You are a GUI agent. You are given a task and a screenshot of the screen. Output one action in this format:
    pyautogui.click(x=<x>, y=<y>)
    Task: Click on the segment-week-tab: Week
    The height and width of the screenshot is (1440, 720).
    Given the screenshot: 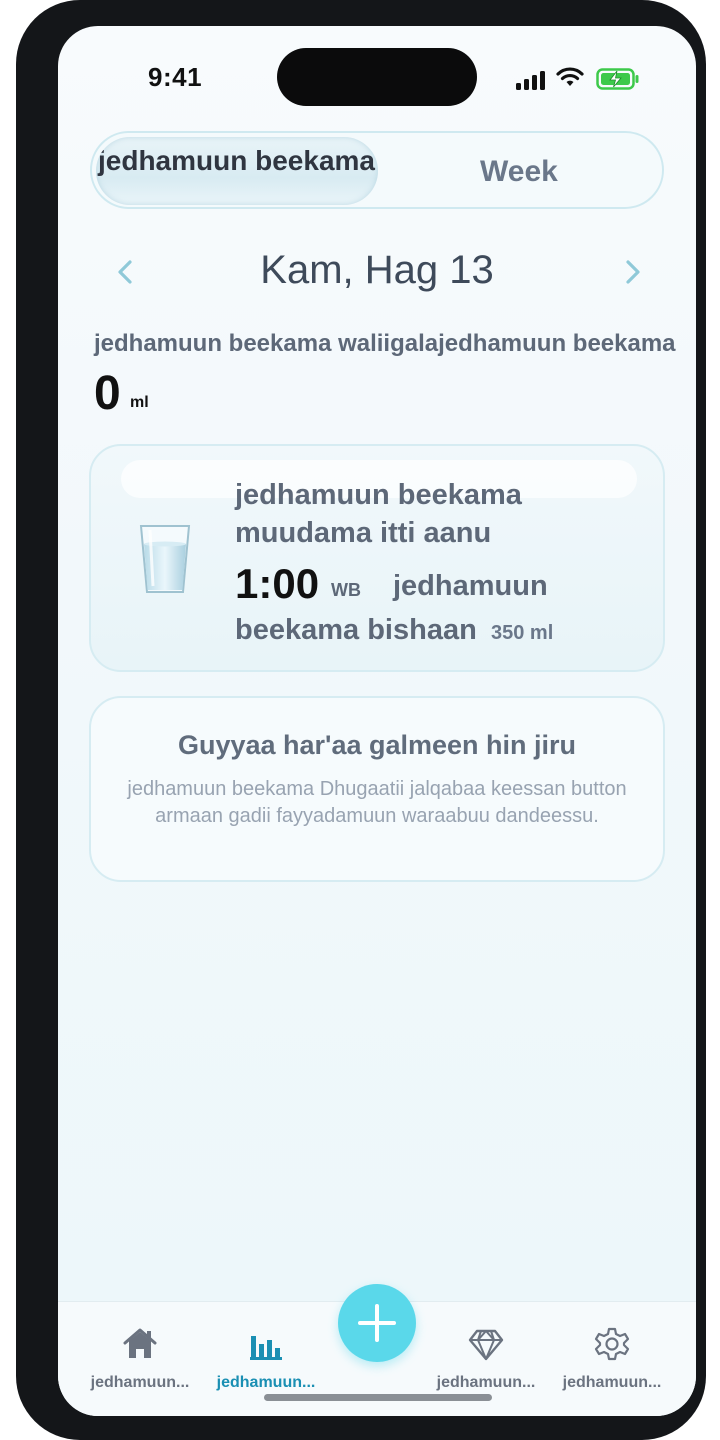 What is the action you would take?
    pyautogui.click(x=519, y=172)
    